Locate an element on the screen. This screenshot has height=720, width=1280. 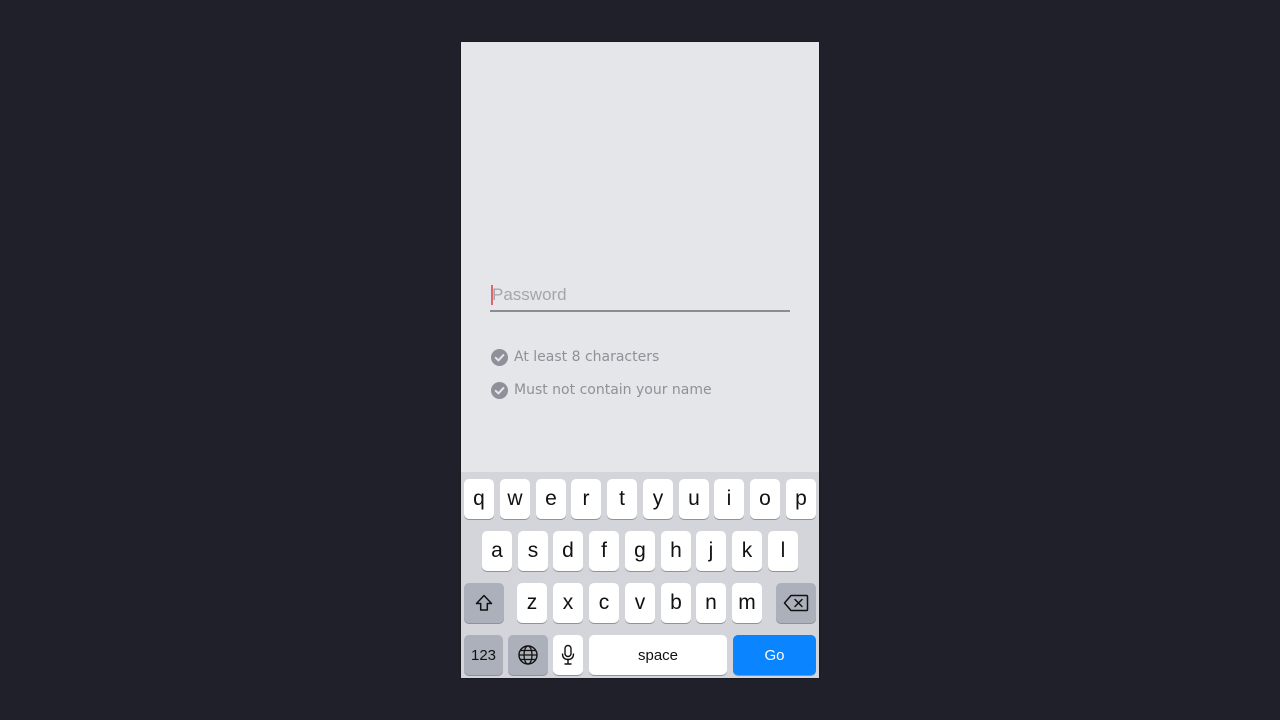
space-key: space is located at coordinates (658, 655).